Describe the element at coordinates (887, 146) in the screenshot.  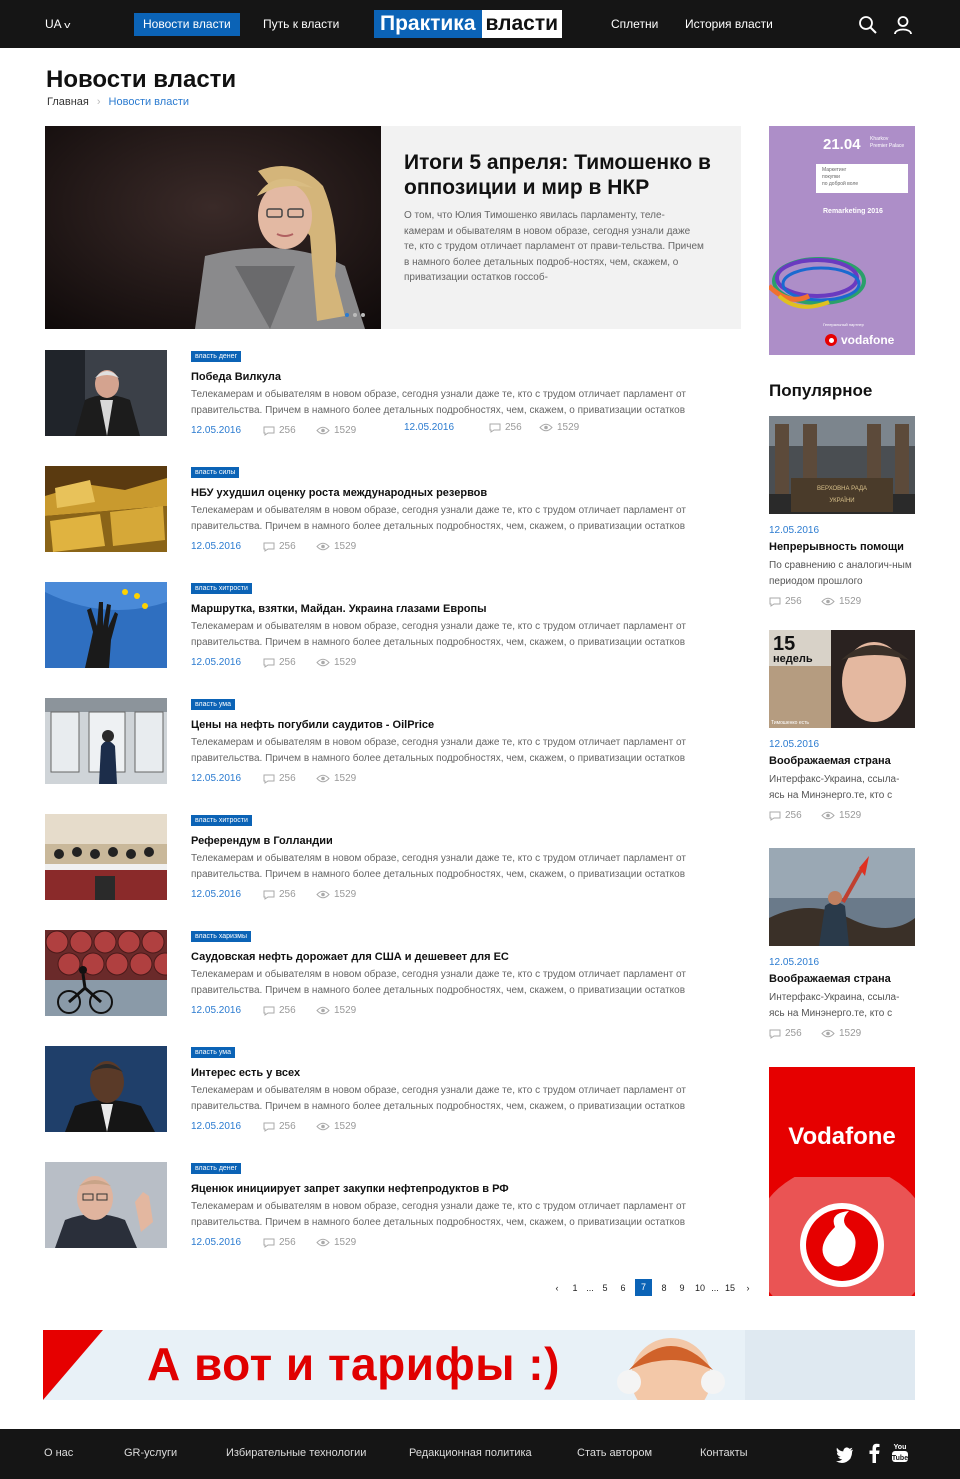
I see `ad-place-line: Premier Palace` at that location.